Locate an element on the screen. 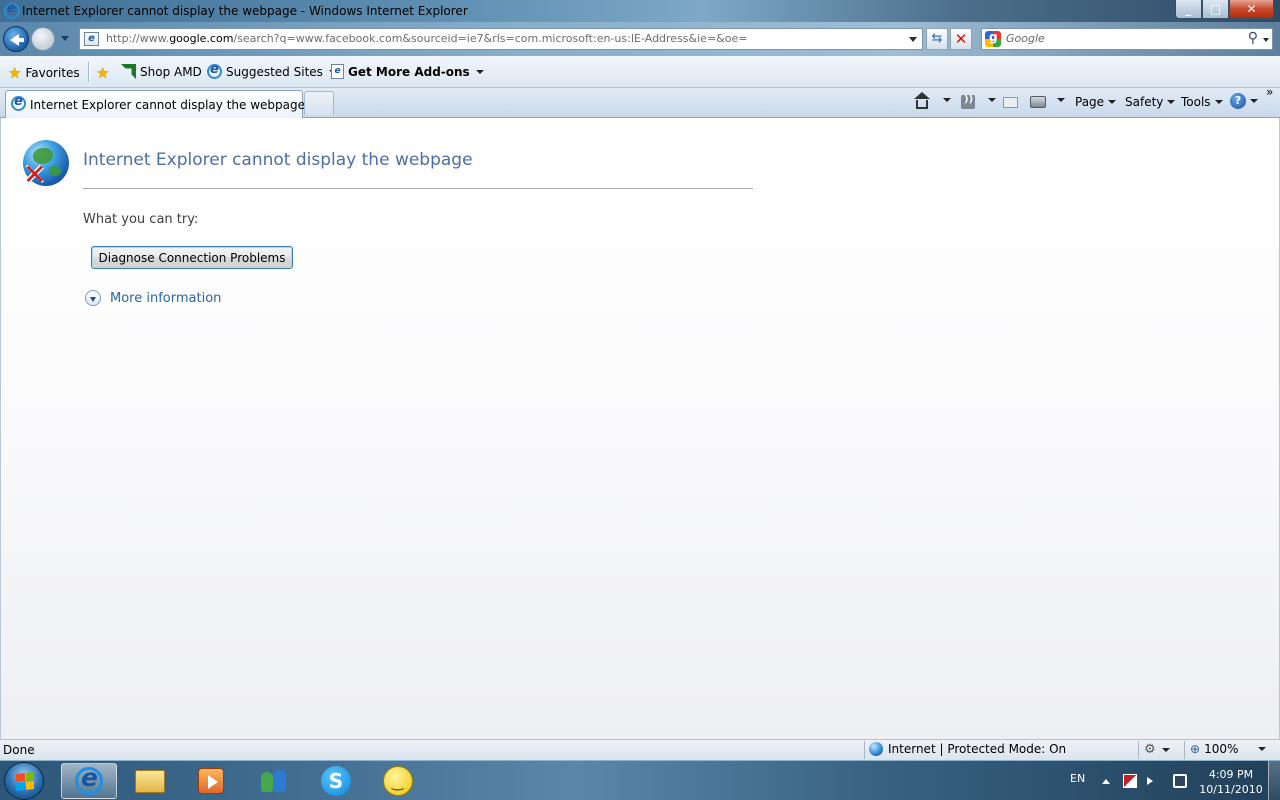 This screenshot has width=1280, height=800. messenger-icon is located at coordinates (274, 781).